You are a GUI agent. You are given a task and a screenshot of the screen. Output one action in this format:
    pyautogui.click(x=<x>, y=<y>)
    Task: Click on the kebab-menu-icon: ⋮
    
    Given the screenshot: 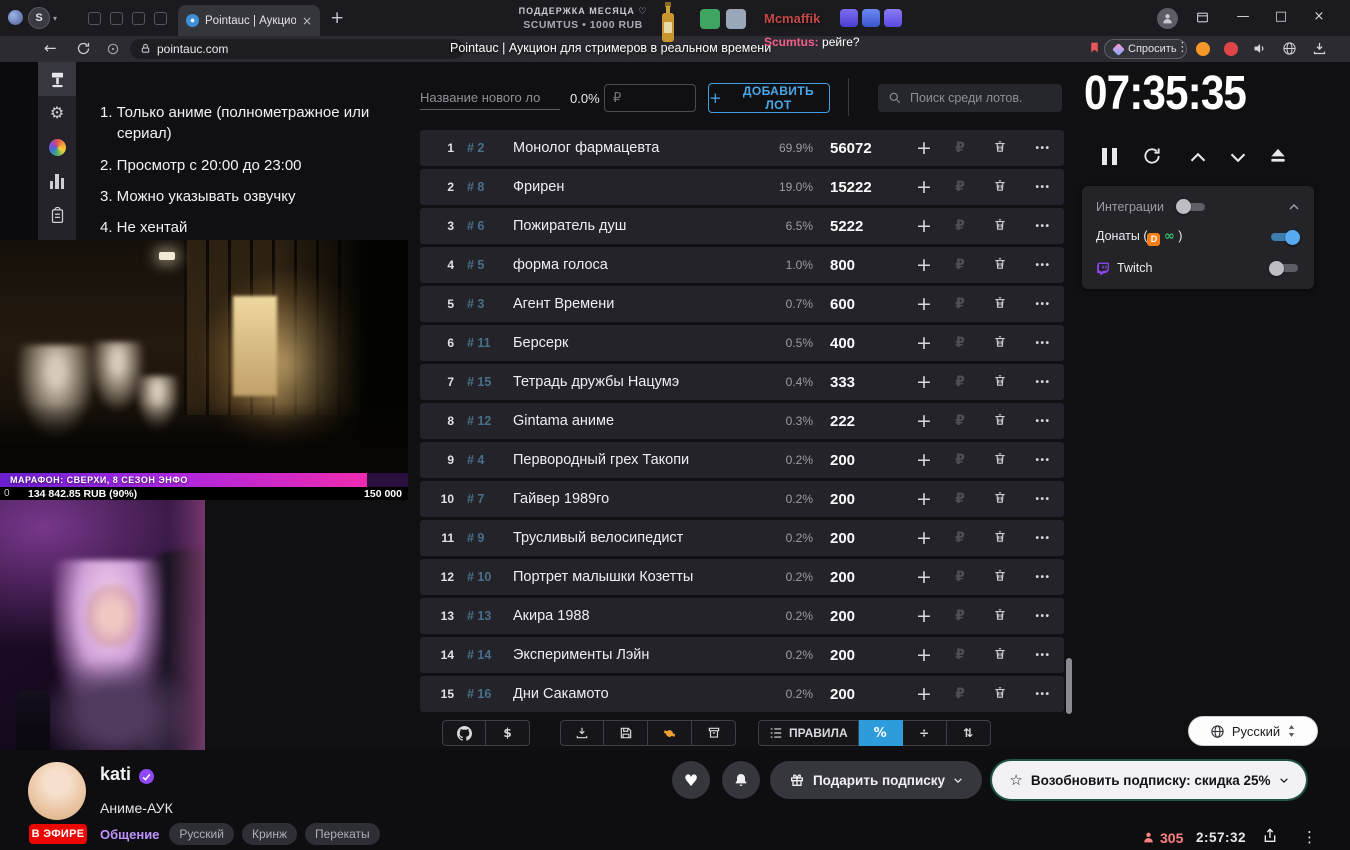 What is the action you would take?
    pyautogui.click(x=1182, y=47)
    